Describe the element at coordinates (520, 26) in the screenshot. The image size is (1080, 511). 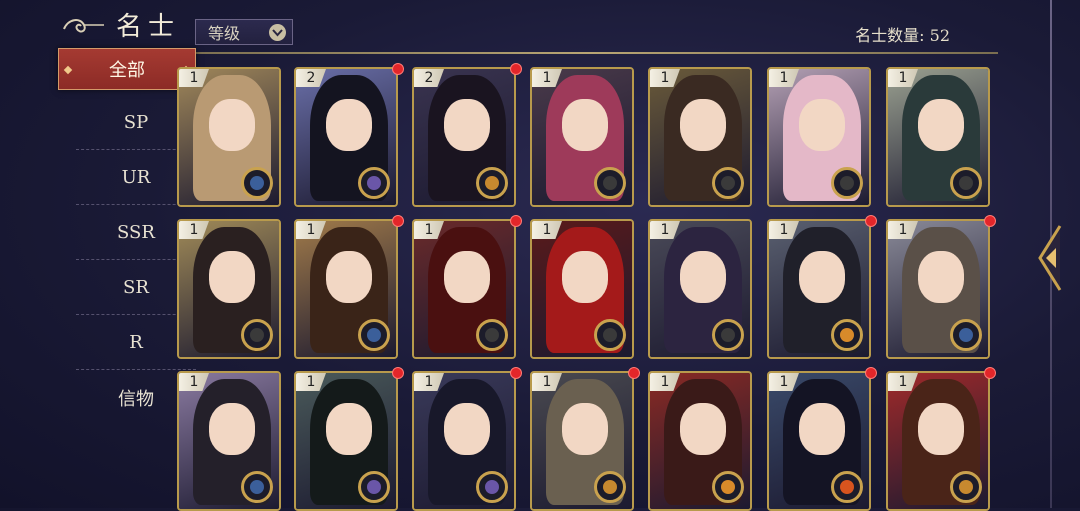
I see `top-bar: 名士 等级 名士数量: 52` at that location.